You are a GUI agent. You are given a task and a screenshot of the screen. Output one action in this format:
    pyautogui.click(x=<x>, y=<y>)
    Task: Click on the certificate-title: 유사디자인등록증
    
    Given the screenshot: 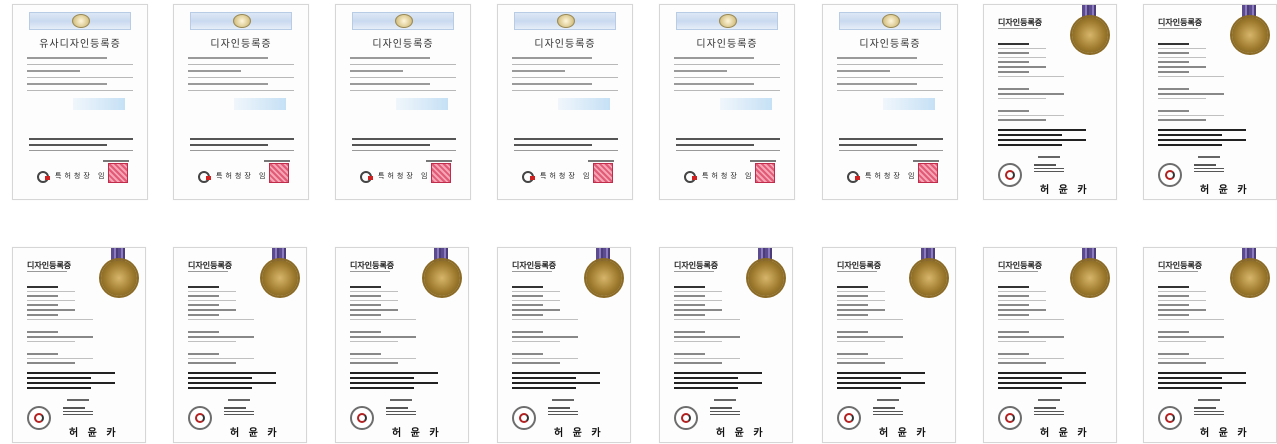 What is the action you would take?
    pyautogui.click(x=80, y=44)
    